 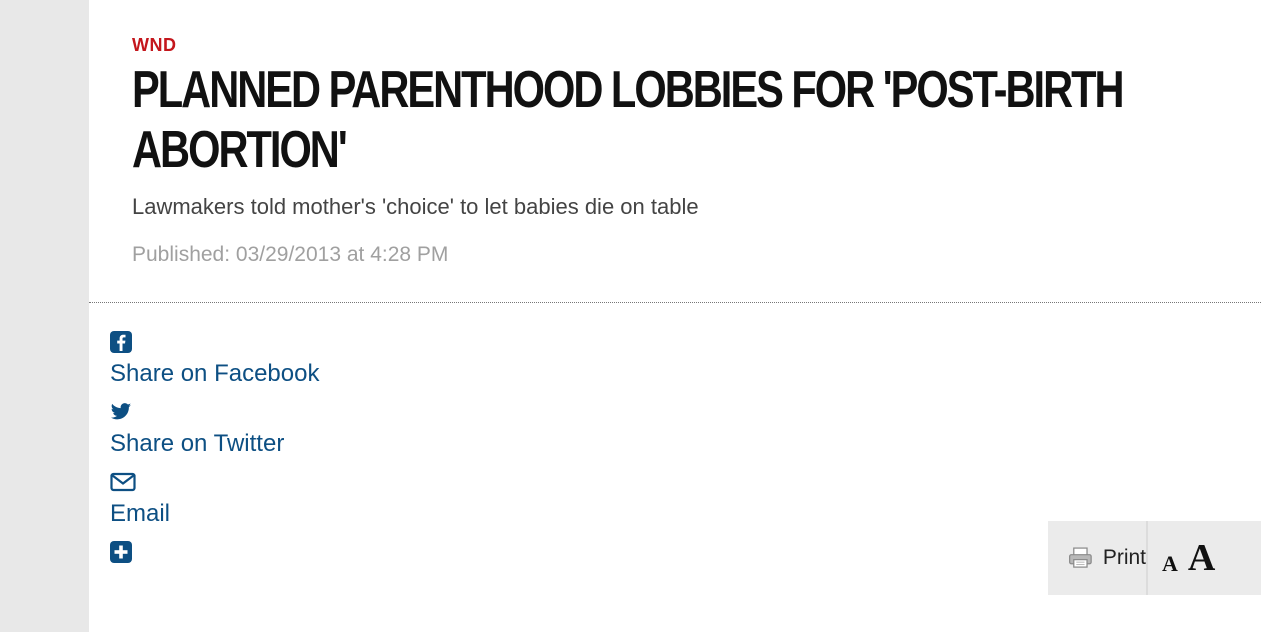 What do you see at coordinates (675, 302) in the screenshot?
I see `divider` at bounding box center [675, 302].